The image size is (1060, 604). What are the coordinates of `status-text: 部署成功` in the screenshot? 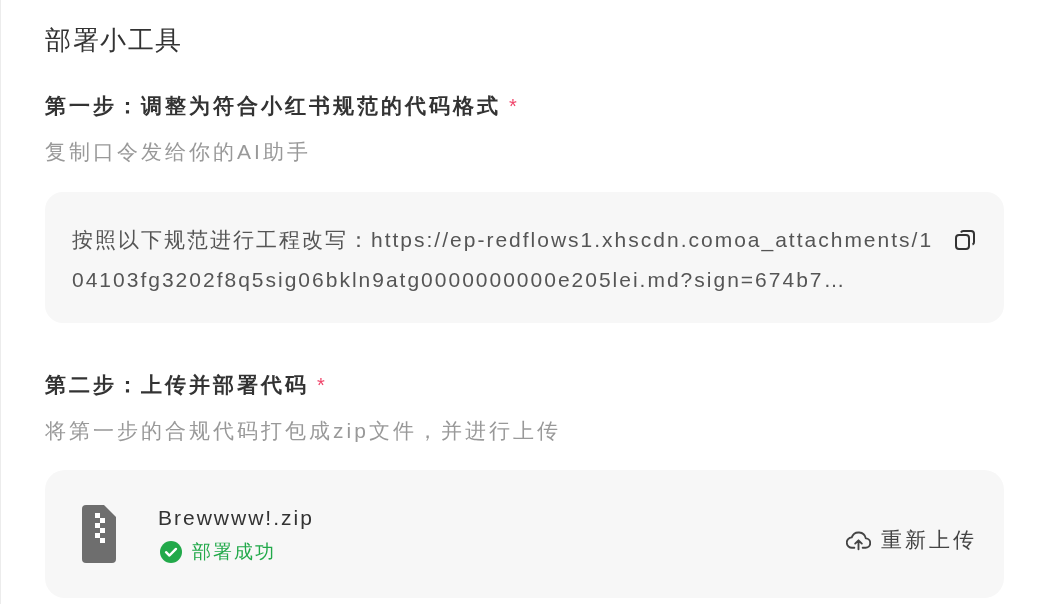 It's located at (234, 551).